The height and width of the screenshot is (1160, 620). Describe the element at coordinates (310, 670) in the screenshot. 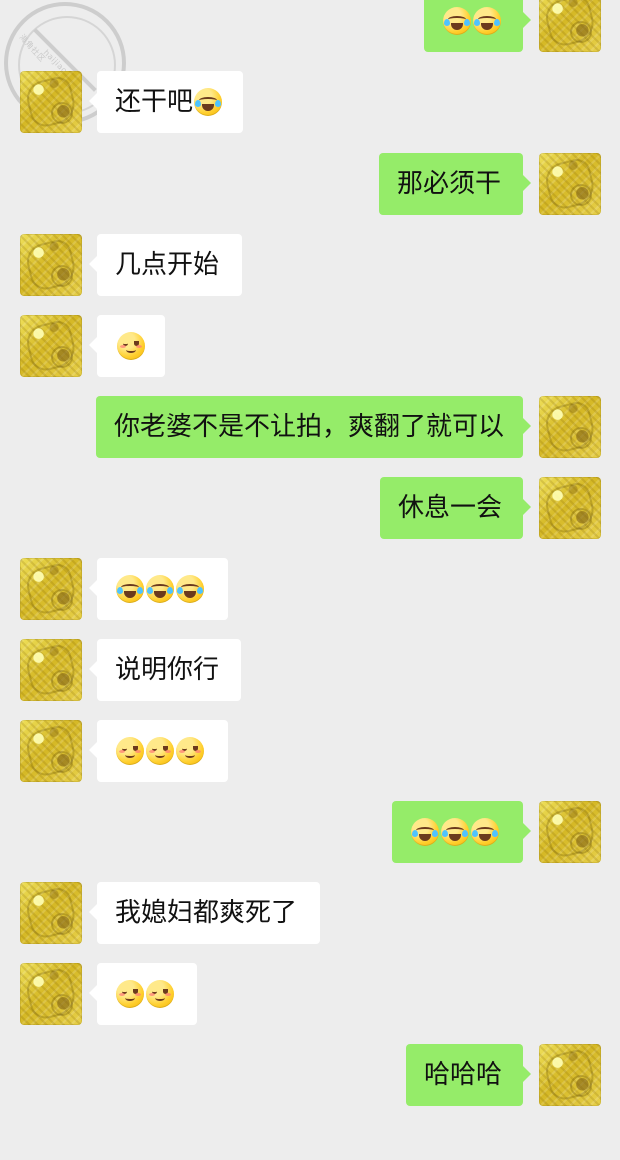

I see `message-row-9: 说明你行` at that location.